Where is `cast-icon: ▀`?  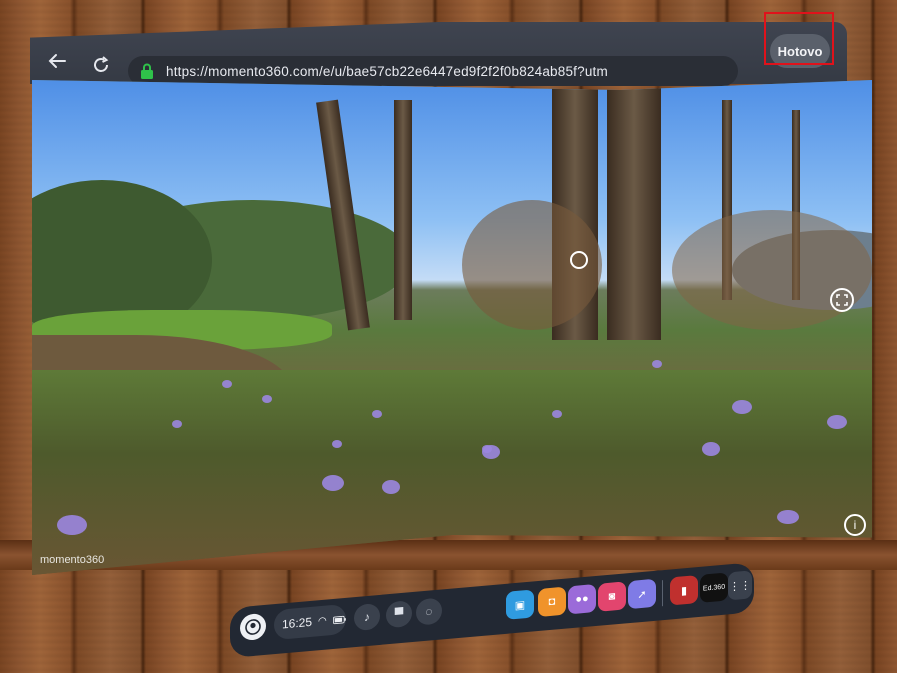
cast-icon: ▀ is located at coordinates (399, 614).